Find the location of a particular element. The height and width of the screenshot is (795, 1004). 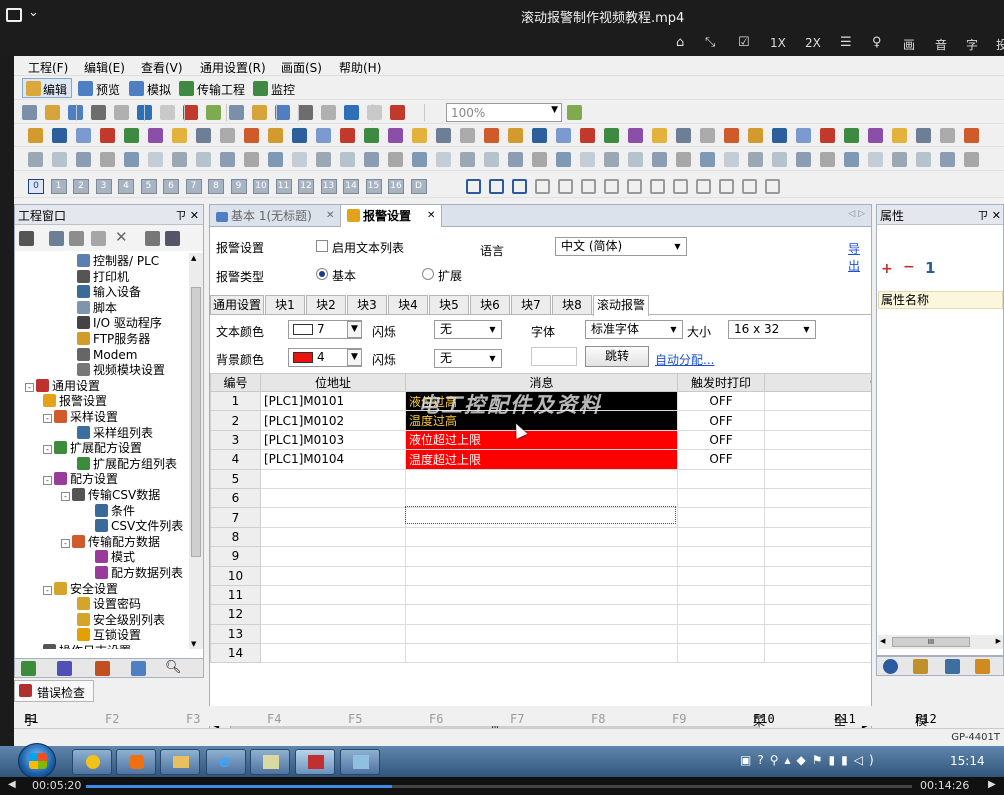

tree-item: 脚本 is located at coordinates (97, 308).